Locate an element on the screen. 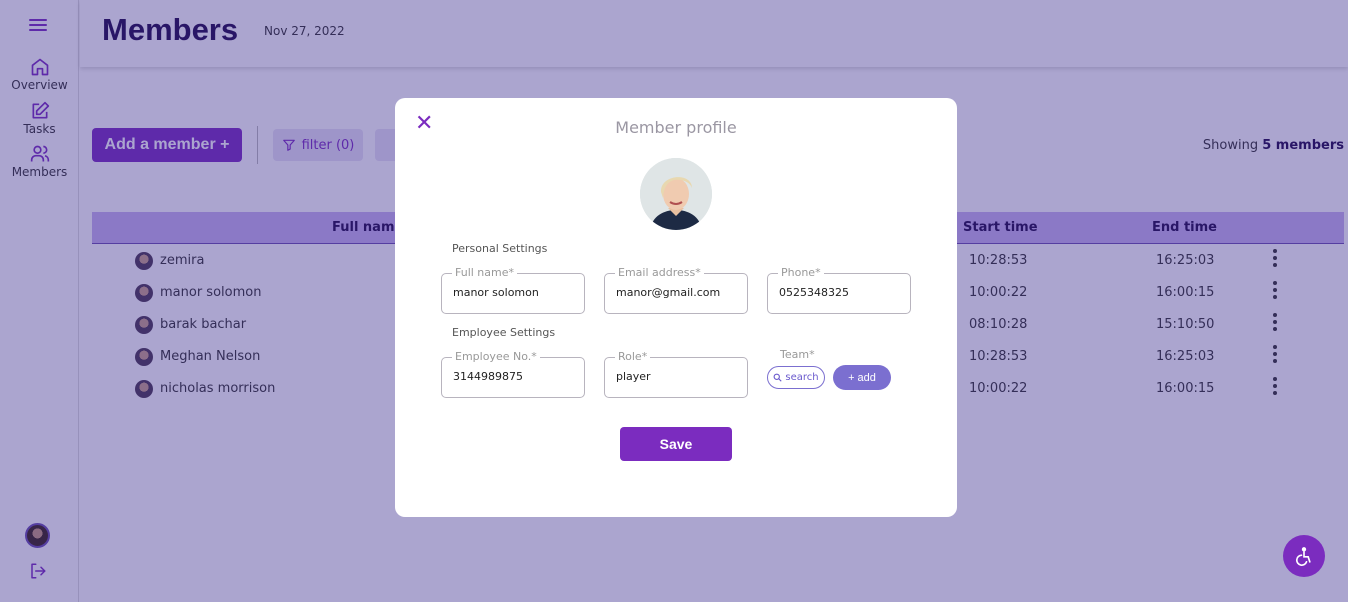  full-name-input is located at coordinates (515, 292).